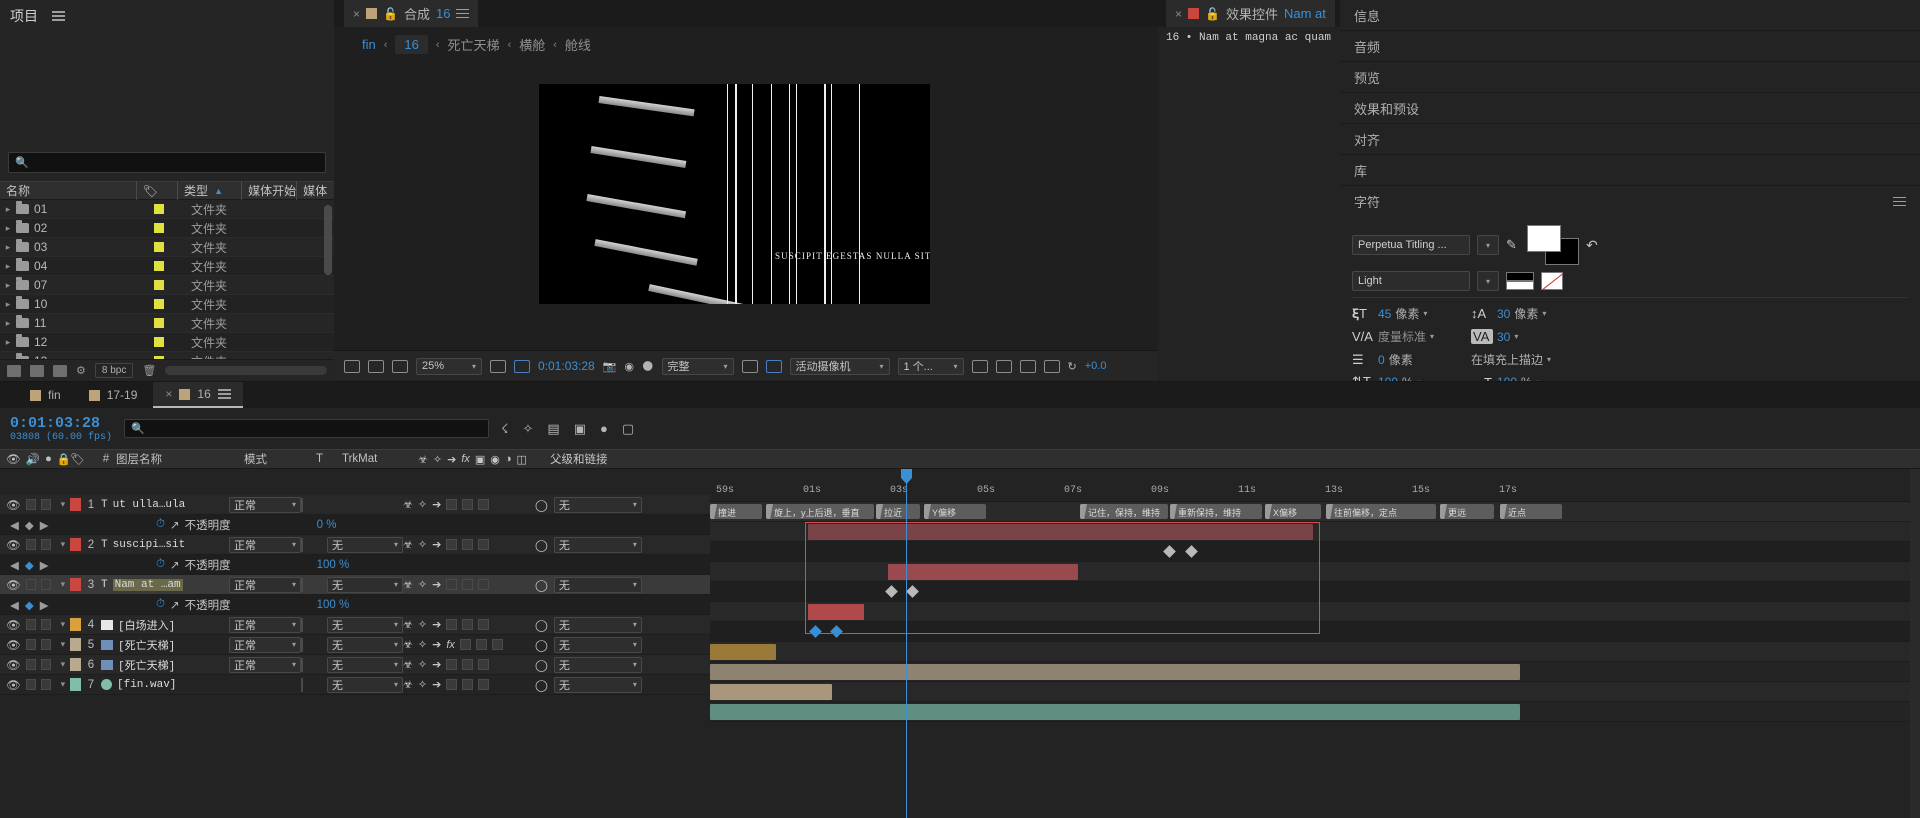 The height and width of the screenshot is (818, 1920). I want to click on fx-icon: fx, so click(450, 645).